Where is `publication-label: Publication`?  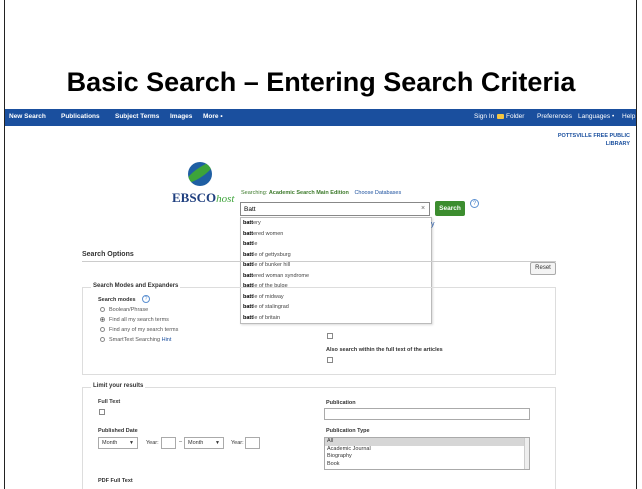 publication-label: Publication is located at coordinates (341, 403).